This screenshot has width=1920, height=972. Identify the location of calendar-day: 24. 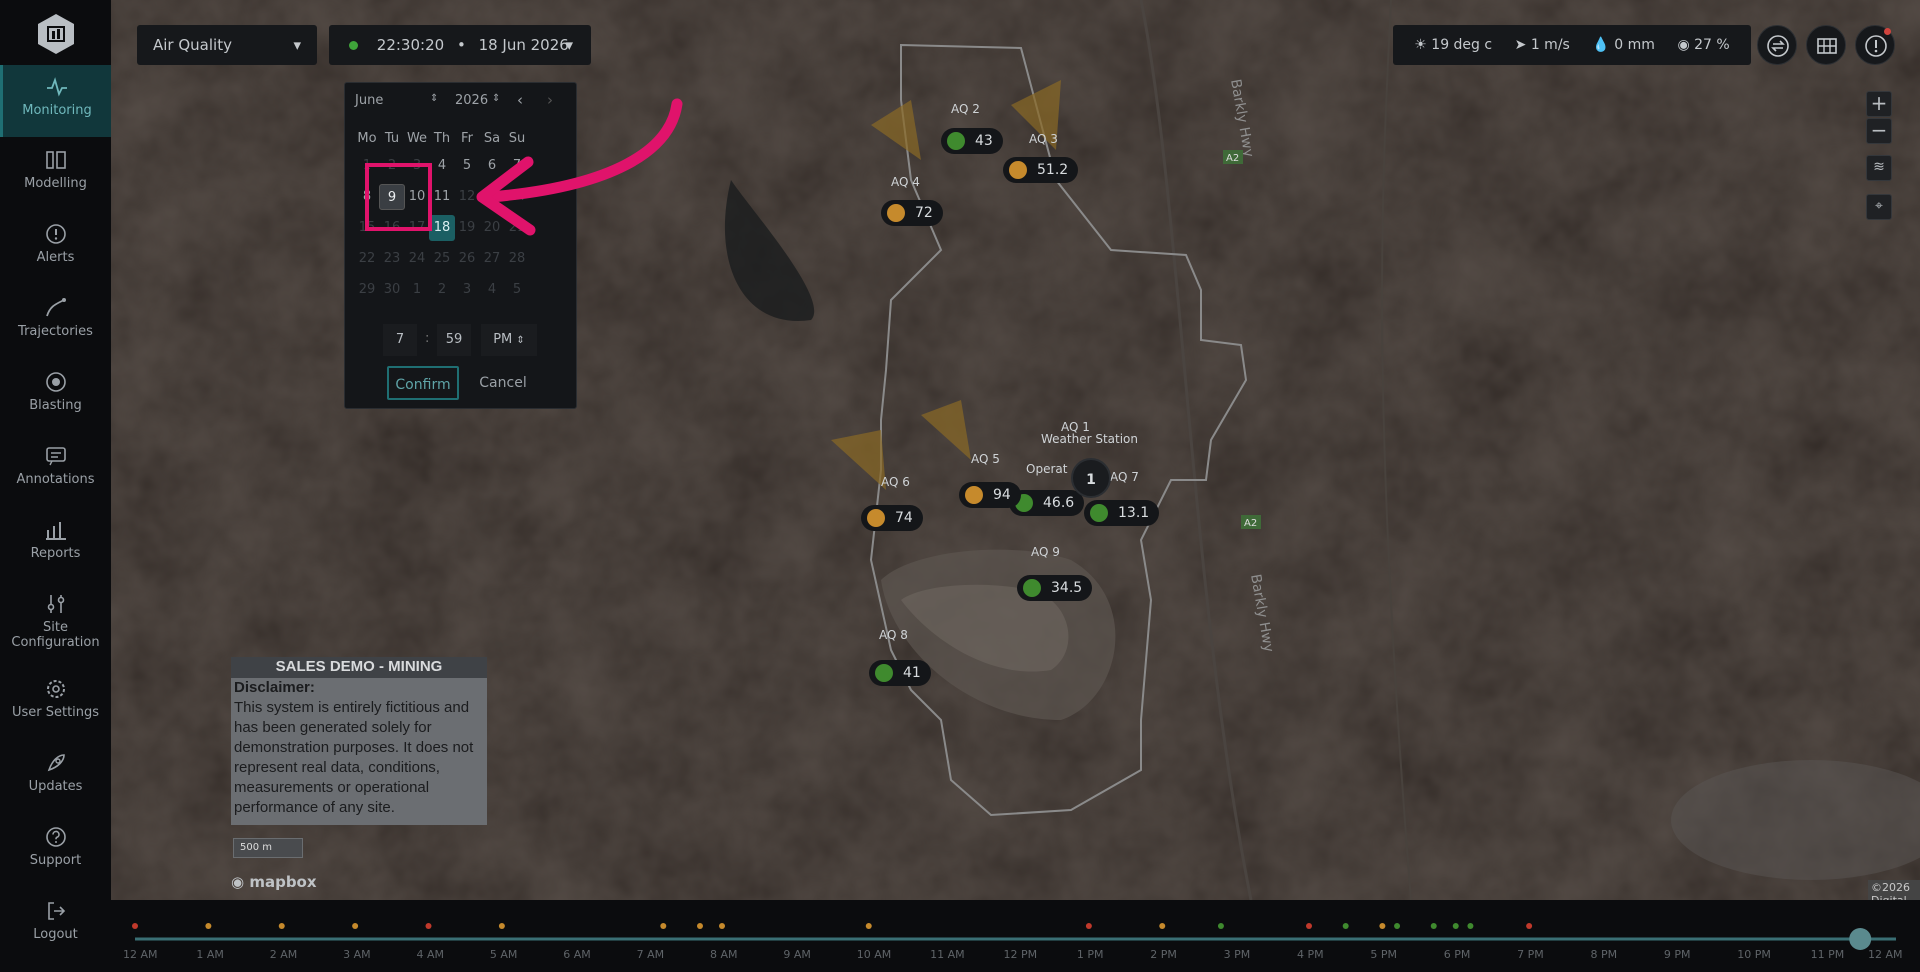
(417, 259).